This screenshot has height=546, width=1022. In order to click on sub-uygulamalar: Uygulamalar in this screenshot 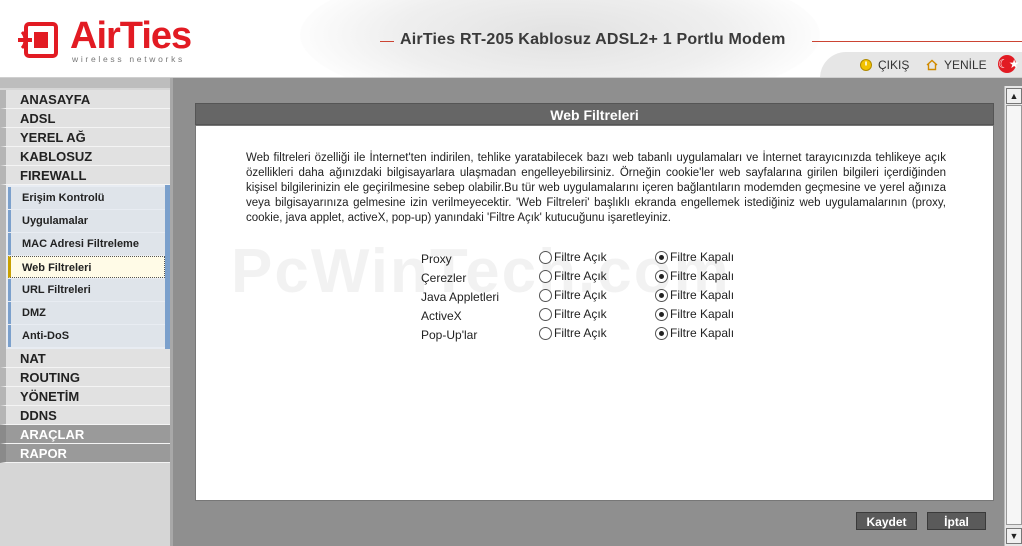, I will do `click(86, 221)`.